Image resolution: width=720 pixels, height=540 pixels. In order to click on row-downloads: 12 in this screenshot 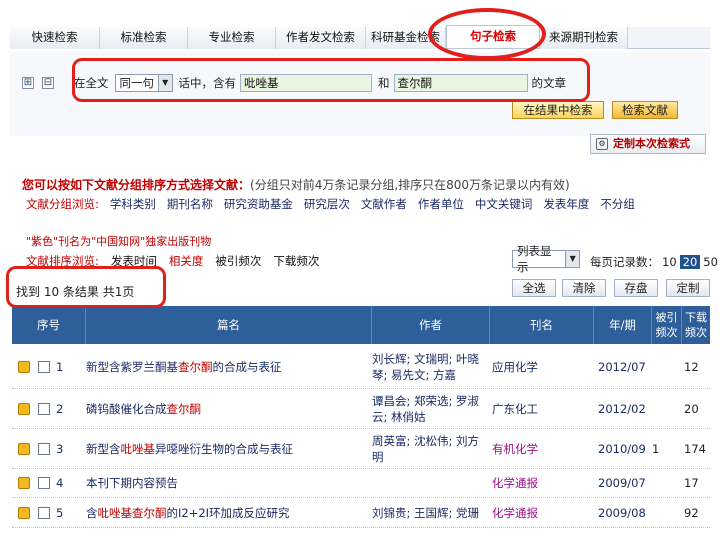, I will do `click(697, 366)`.